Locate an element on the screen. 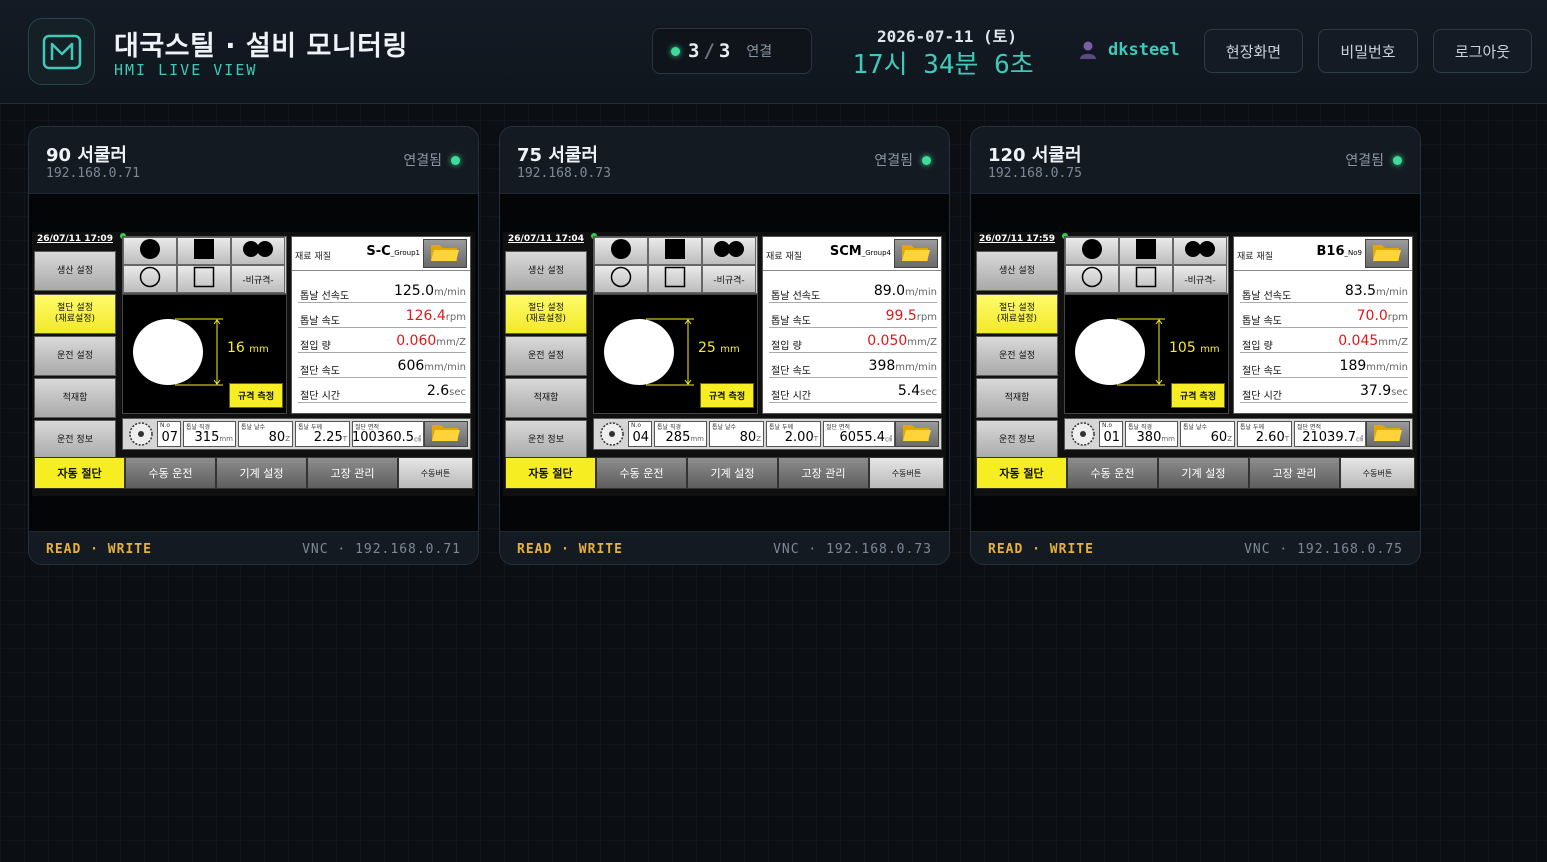  logout-button: 로그아웃 is located at coordinates (1482, 51).